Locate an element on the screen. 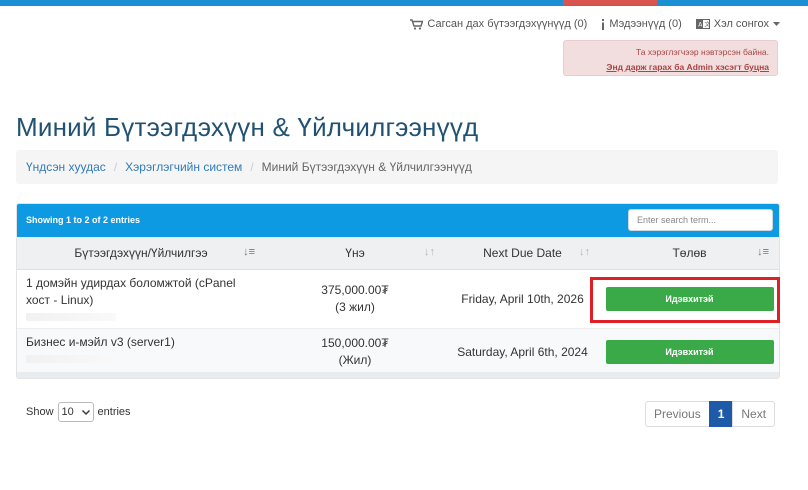  breadcrumb-home: Үндсэн хуудас is located at coordinates (66, 167).